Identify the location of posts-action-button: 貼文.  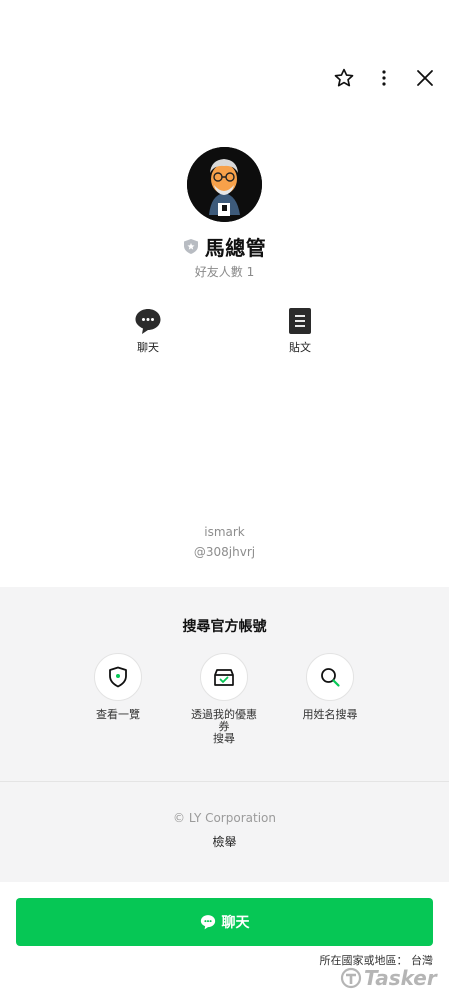
(300, 331).